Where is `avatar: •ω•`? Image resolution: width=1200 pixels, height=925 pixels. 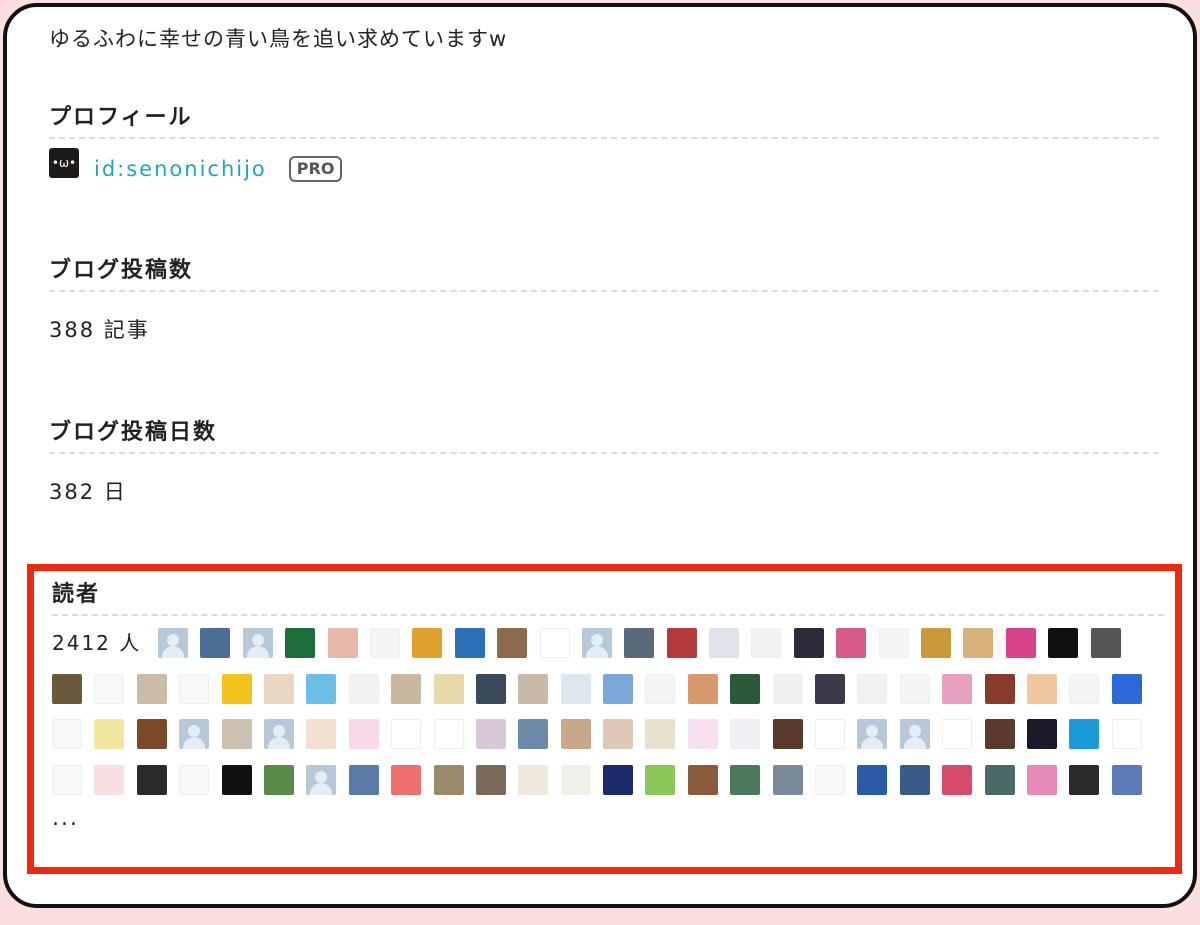
avatar: •ω• is located at coordinates (64, 163).